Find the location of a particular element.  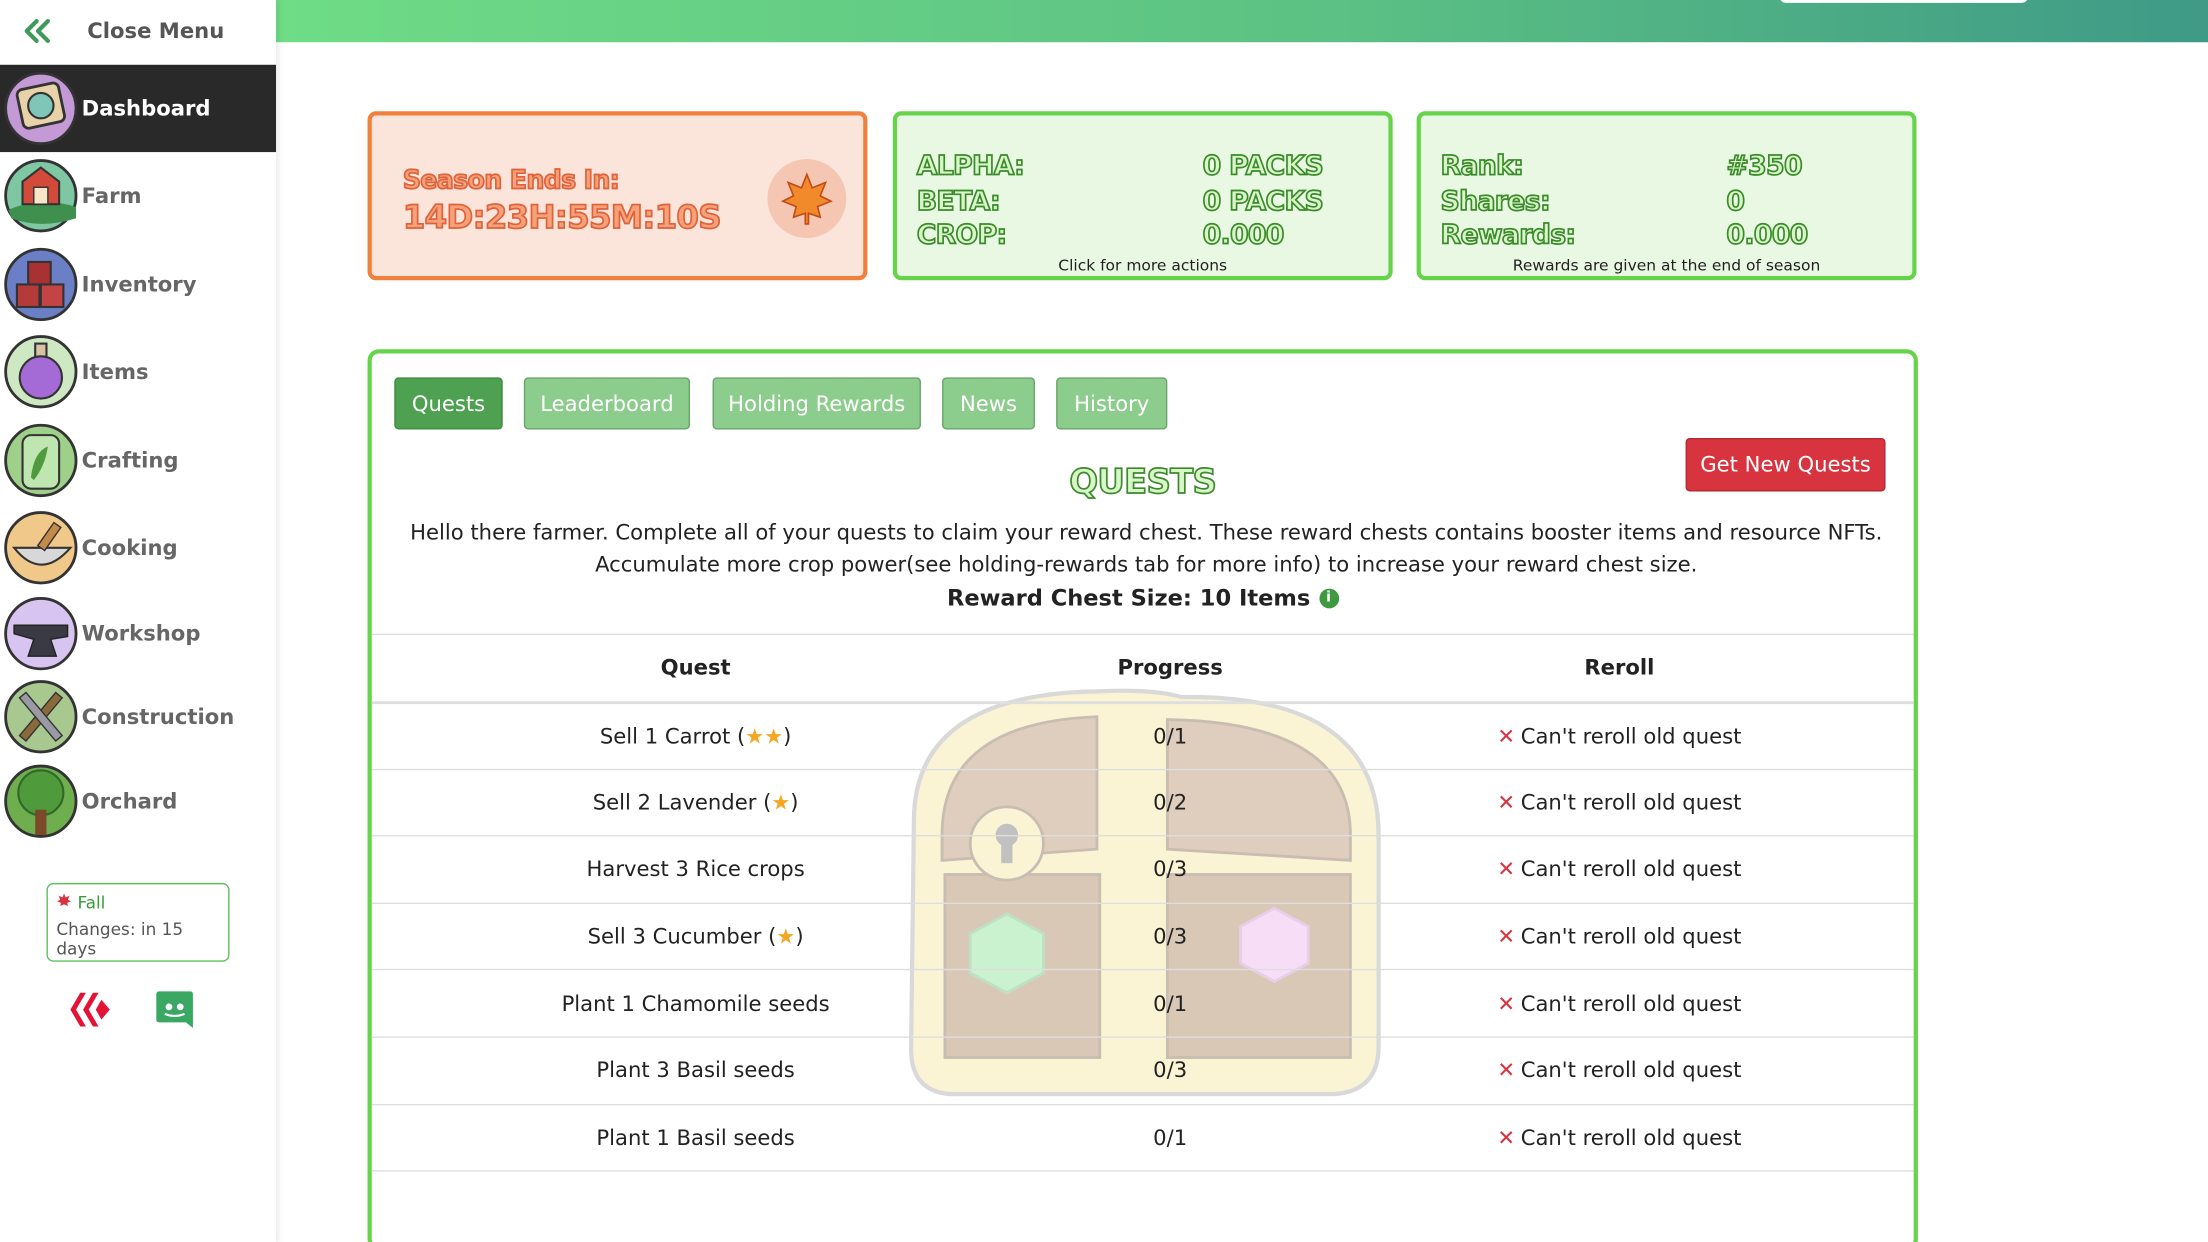

quest-cell: Sell 2 Lavender (★) is located at coordinates (695, 802).